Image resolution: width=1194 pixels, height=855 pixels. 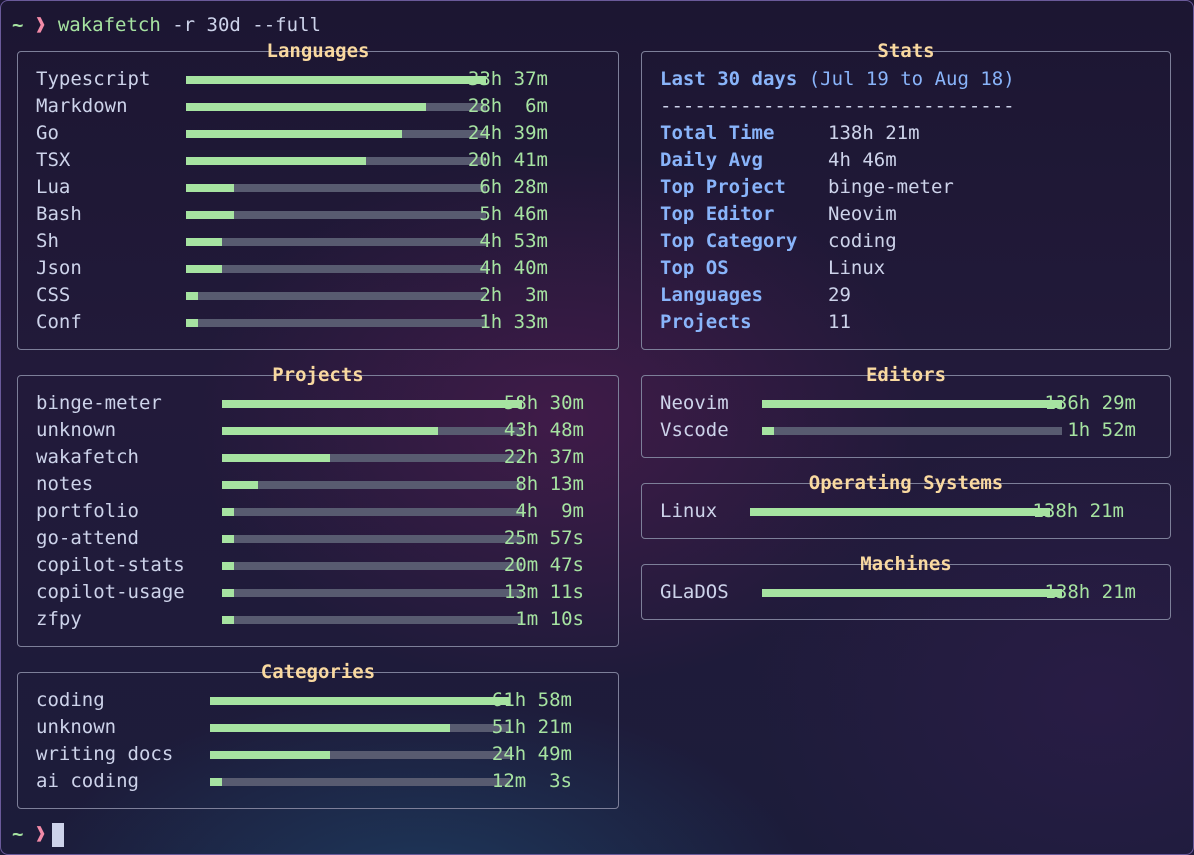 I want to click on categories-label: unknown, so click(x=76, y=727).